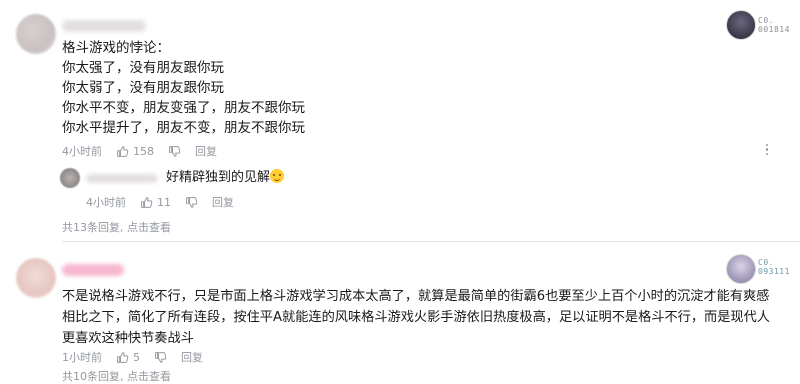  Describe the element at coordinates (774, 29) in the screenshot. I see `fan-badge-code-line2: 001814` at that location.